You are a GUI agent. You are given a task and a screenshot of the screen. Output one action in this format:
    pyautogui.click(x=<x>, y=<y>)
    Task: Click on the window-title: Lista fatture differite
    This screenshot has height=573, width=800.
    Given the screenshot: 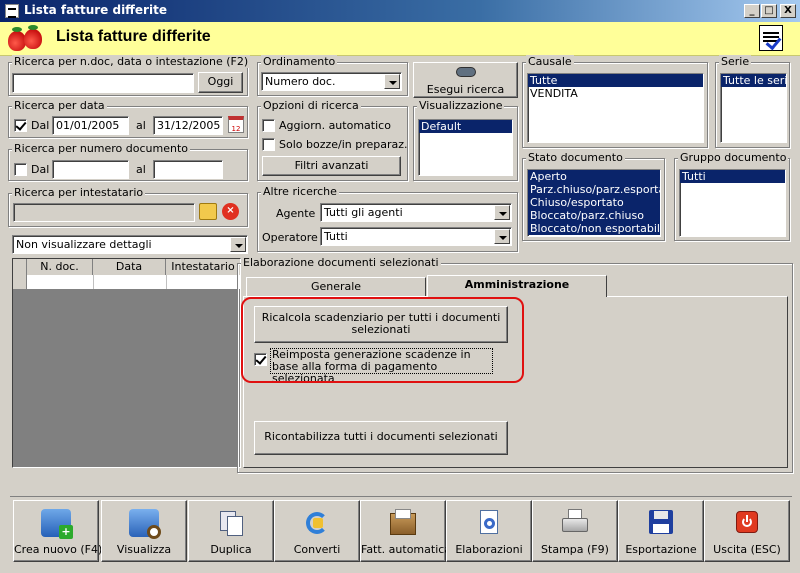 What is the action you would take?
    pyautogui.click(x=95, y=10)
    